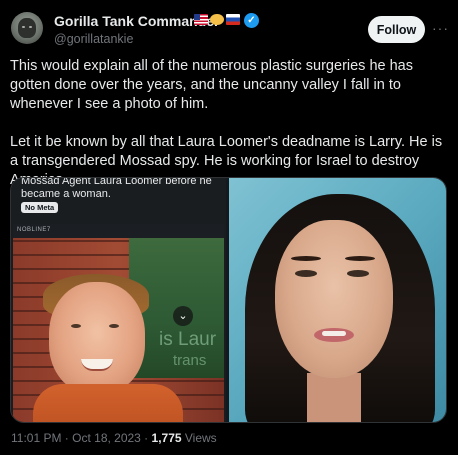 The height and width of the screenshot is (455, 458). I want to click on man-shirt, so click(108, 403).